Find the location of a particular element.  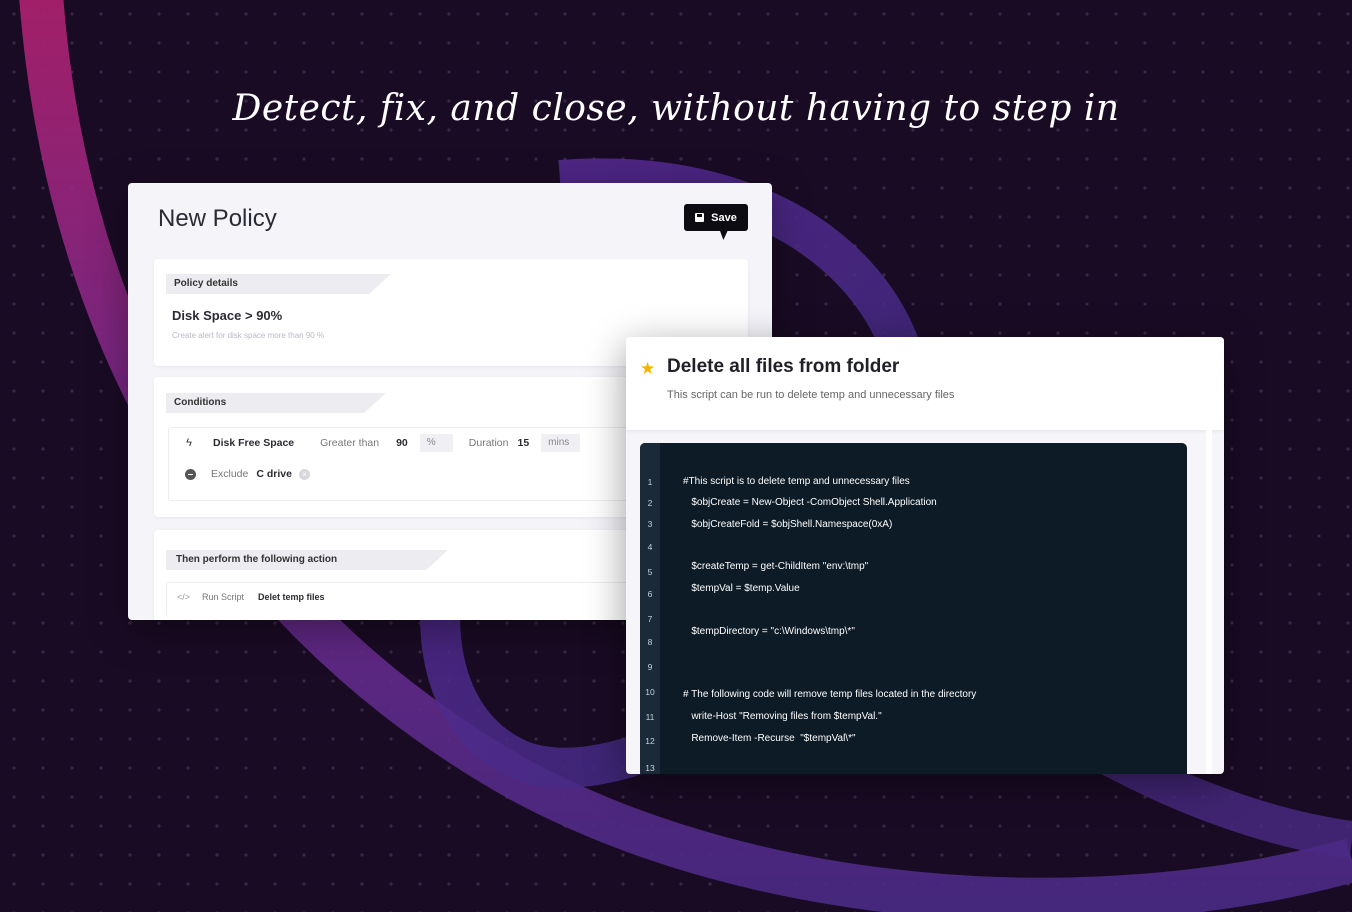

line-number: 9 is located at coordinates (650, 667).